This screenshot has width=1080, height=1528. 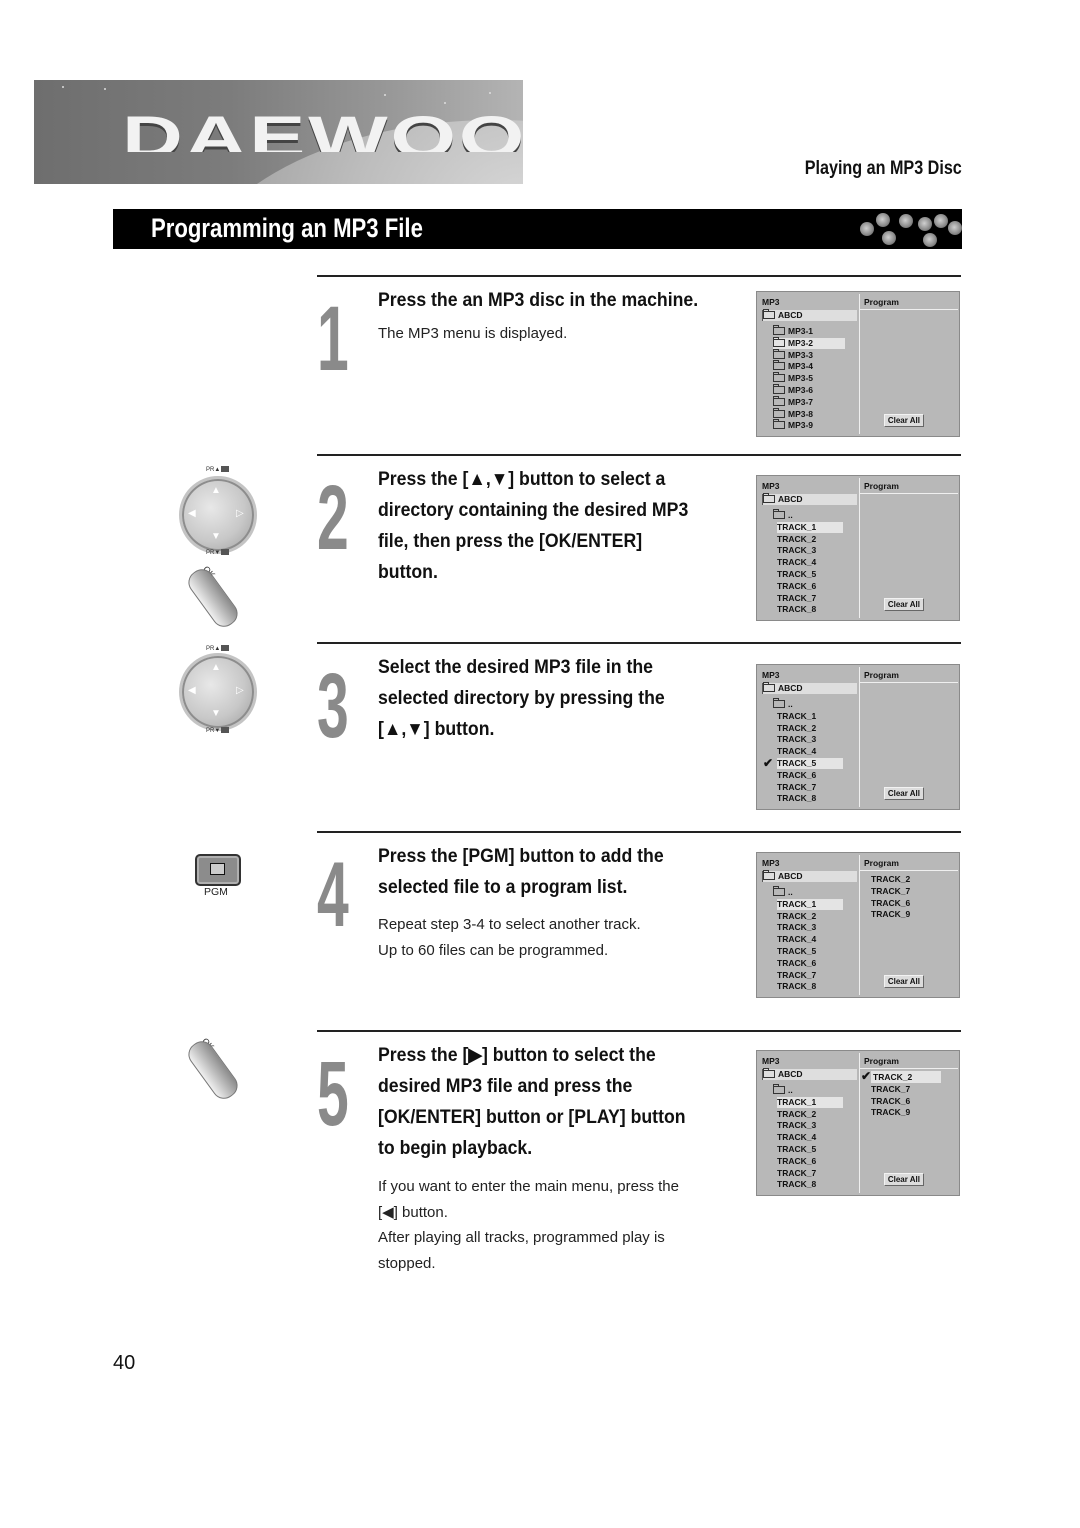 What do you see at coordinates (809, 354) in the screenshot?
I see `folder-item: MP3-3` at bounding box center [809, 354].